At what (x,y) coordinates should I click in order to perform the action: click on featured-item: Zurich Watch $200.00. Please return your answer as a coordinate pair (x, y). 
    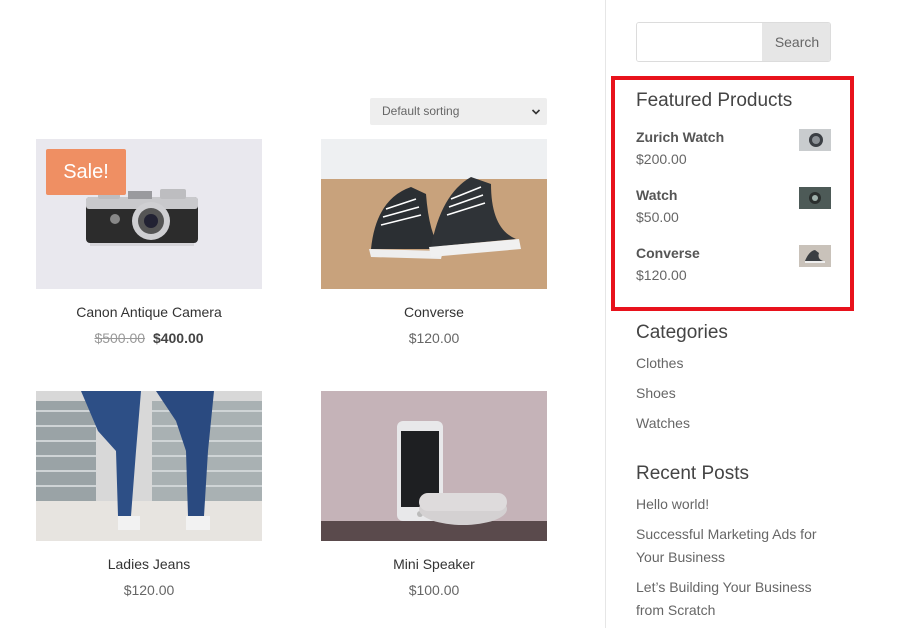
    Looking at the image, I should click on (733, 151).